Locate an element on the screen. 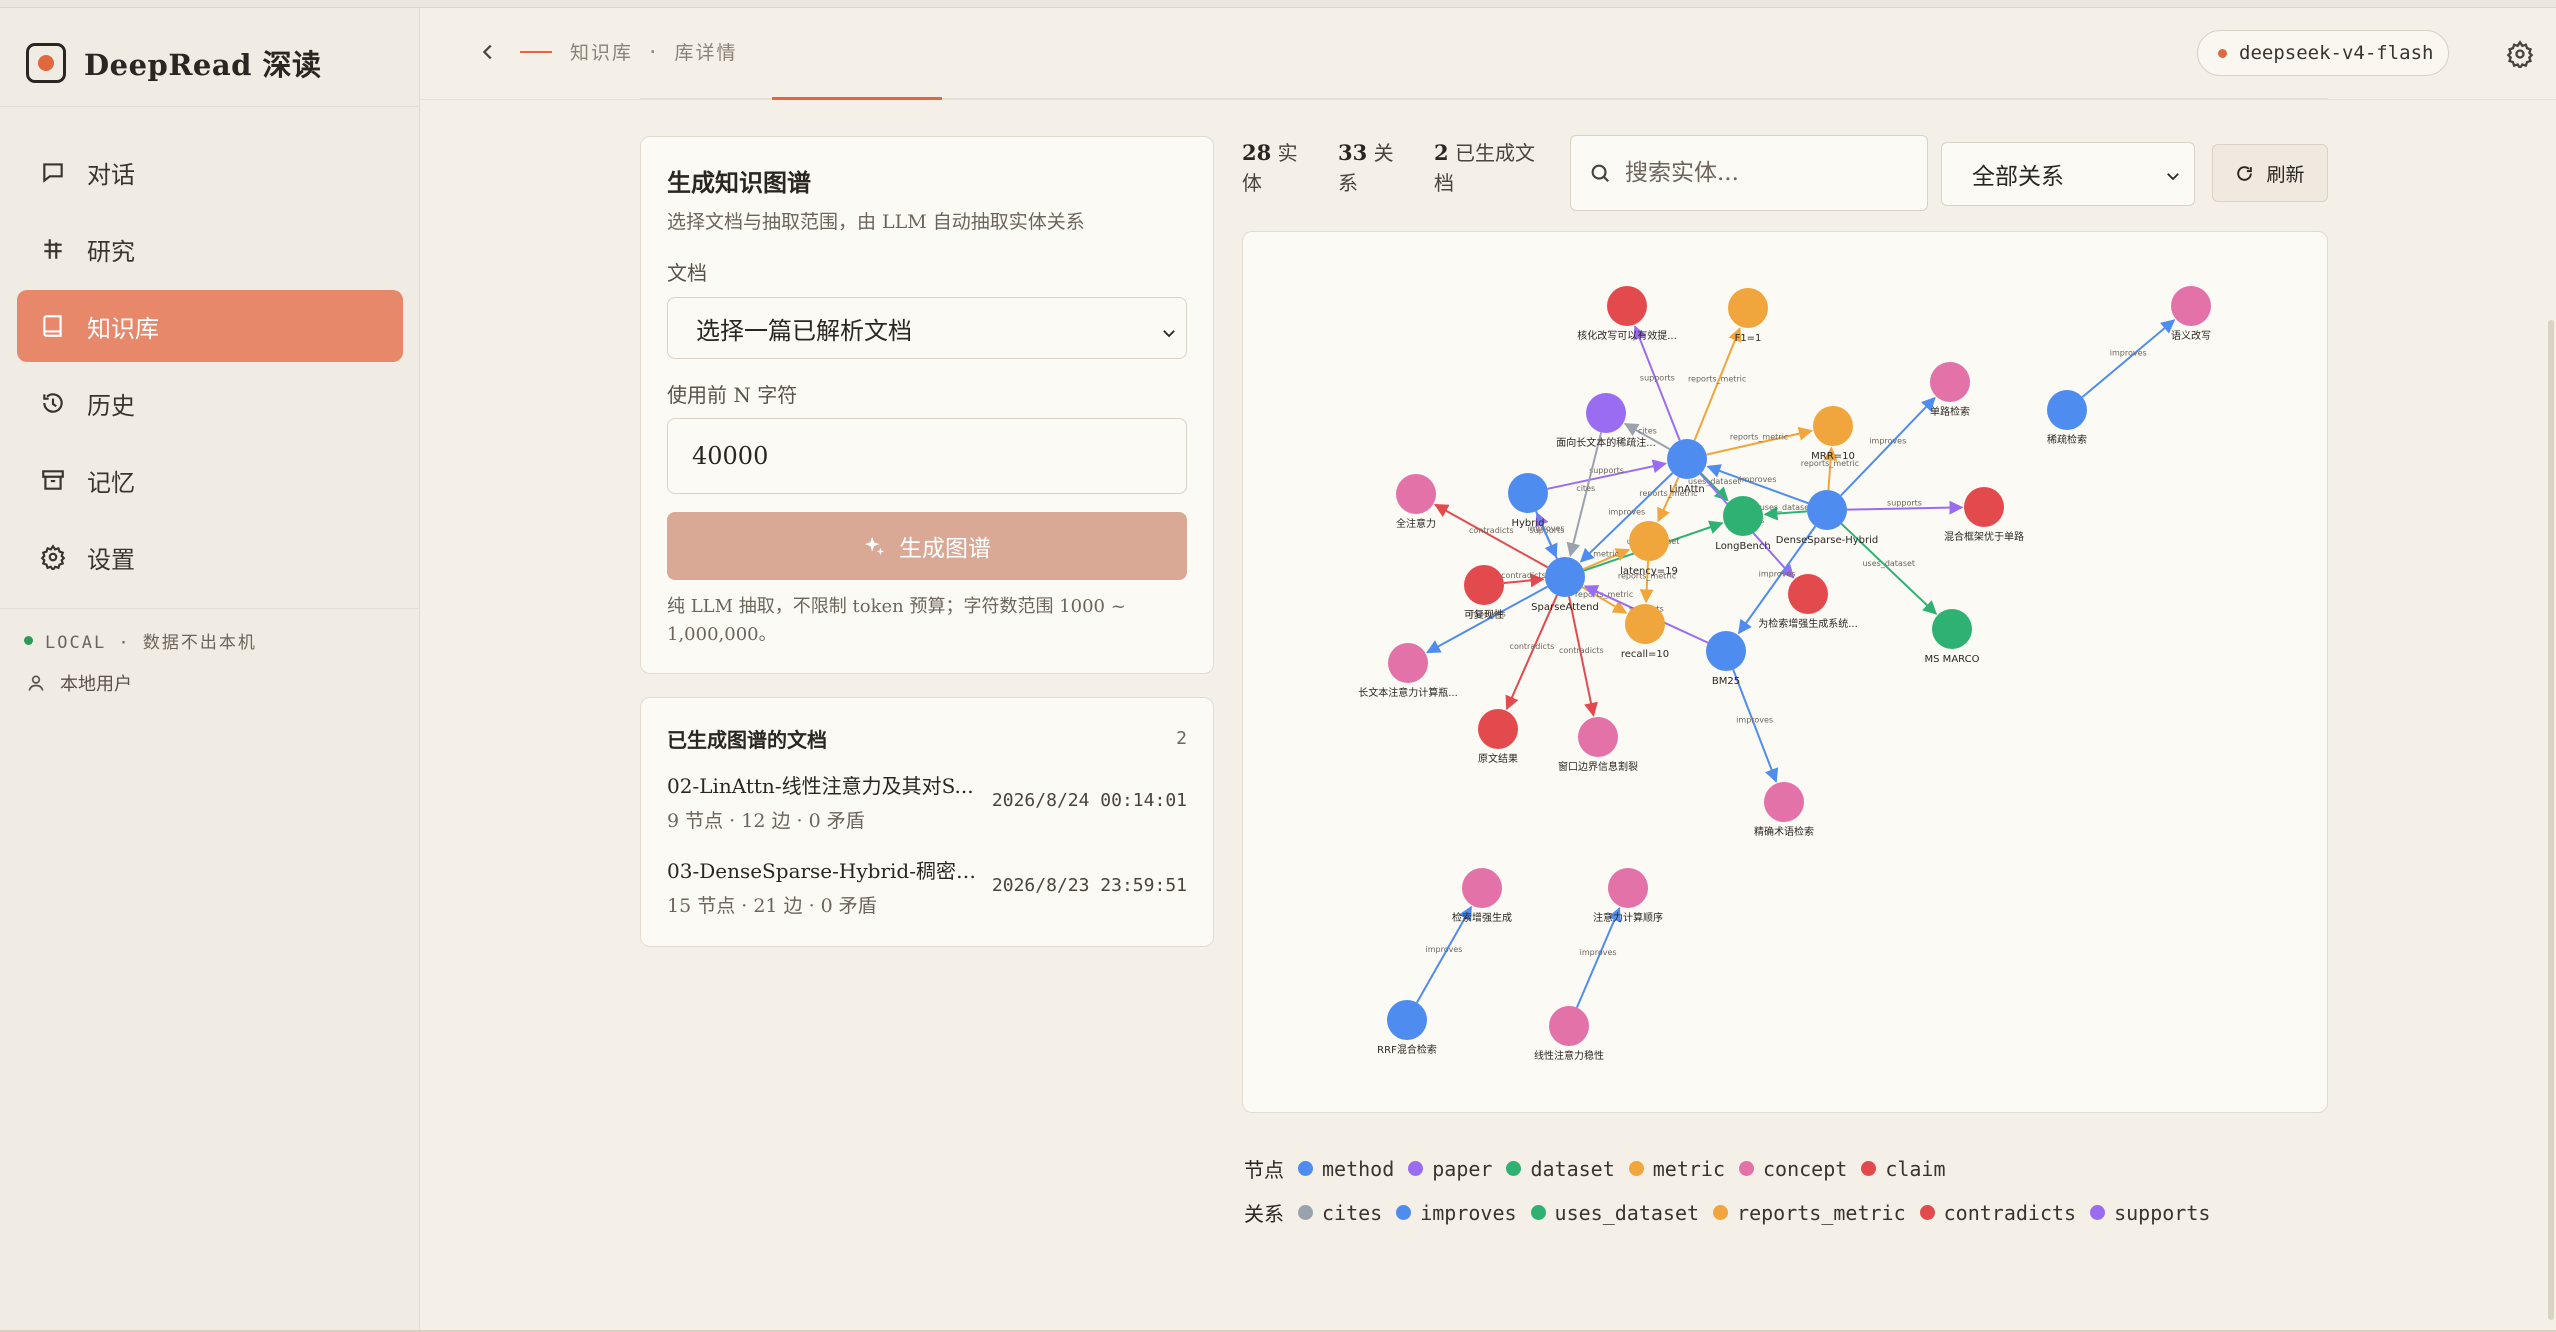 Image resolution: width=2556 pixels, height=1332 pixels. stat-entities: 28 实体 is located at coordinates (1270, 167).